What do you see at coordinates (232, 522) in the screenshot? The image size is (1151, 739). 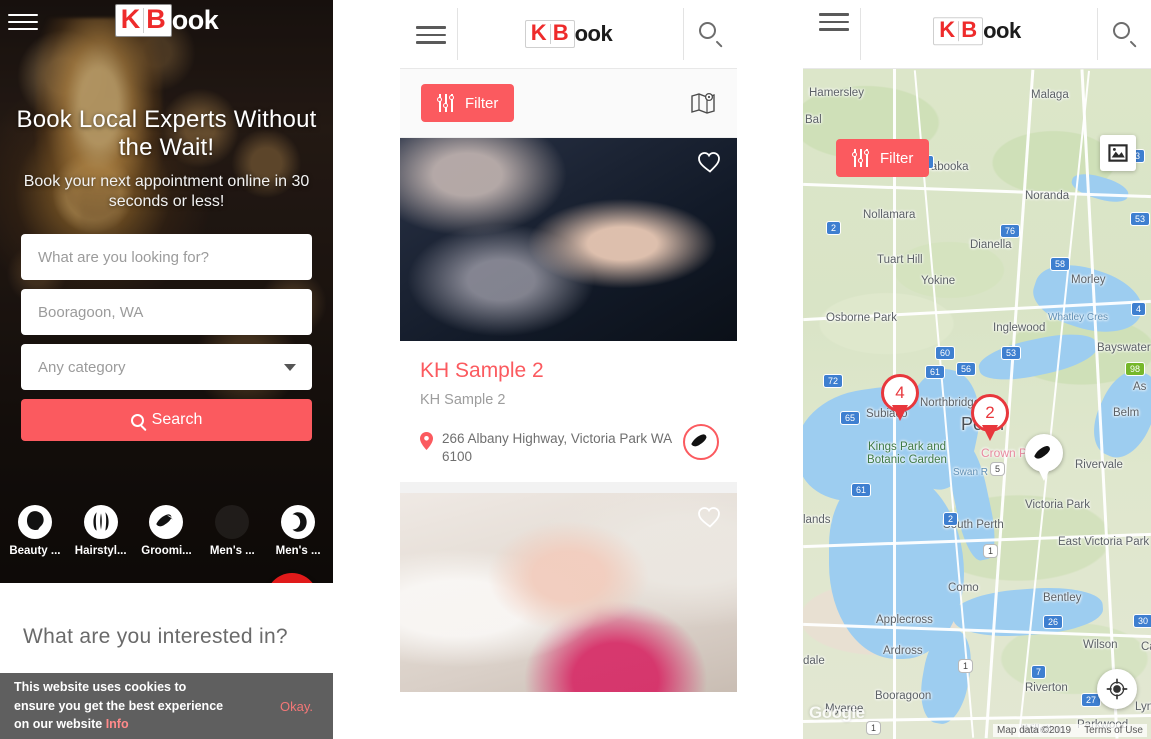 I see `mens-icon` at bounding box center [232, 522].